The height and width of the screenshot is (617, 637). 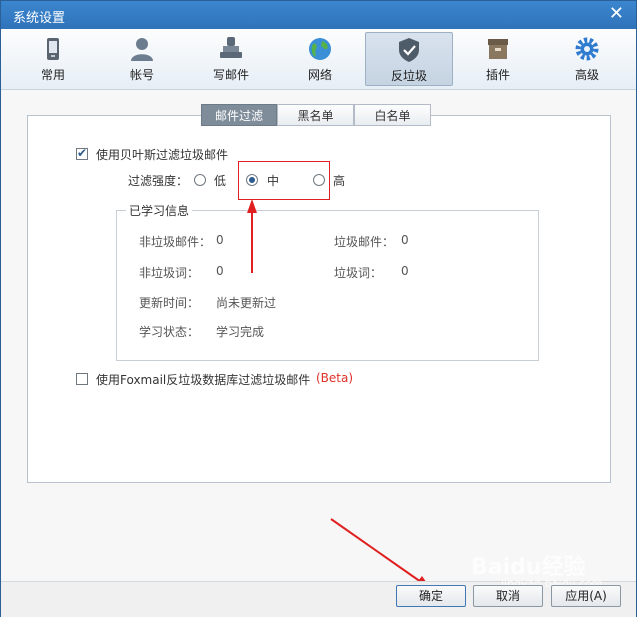 I want to click on learning-status-label: 学习状态：, so click(x=169, y=332).